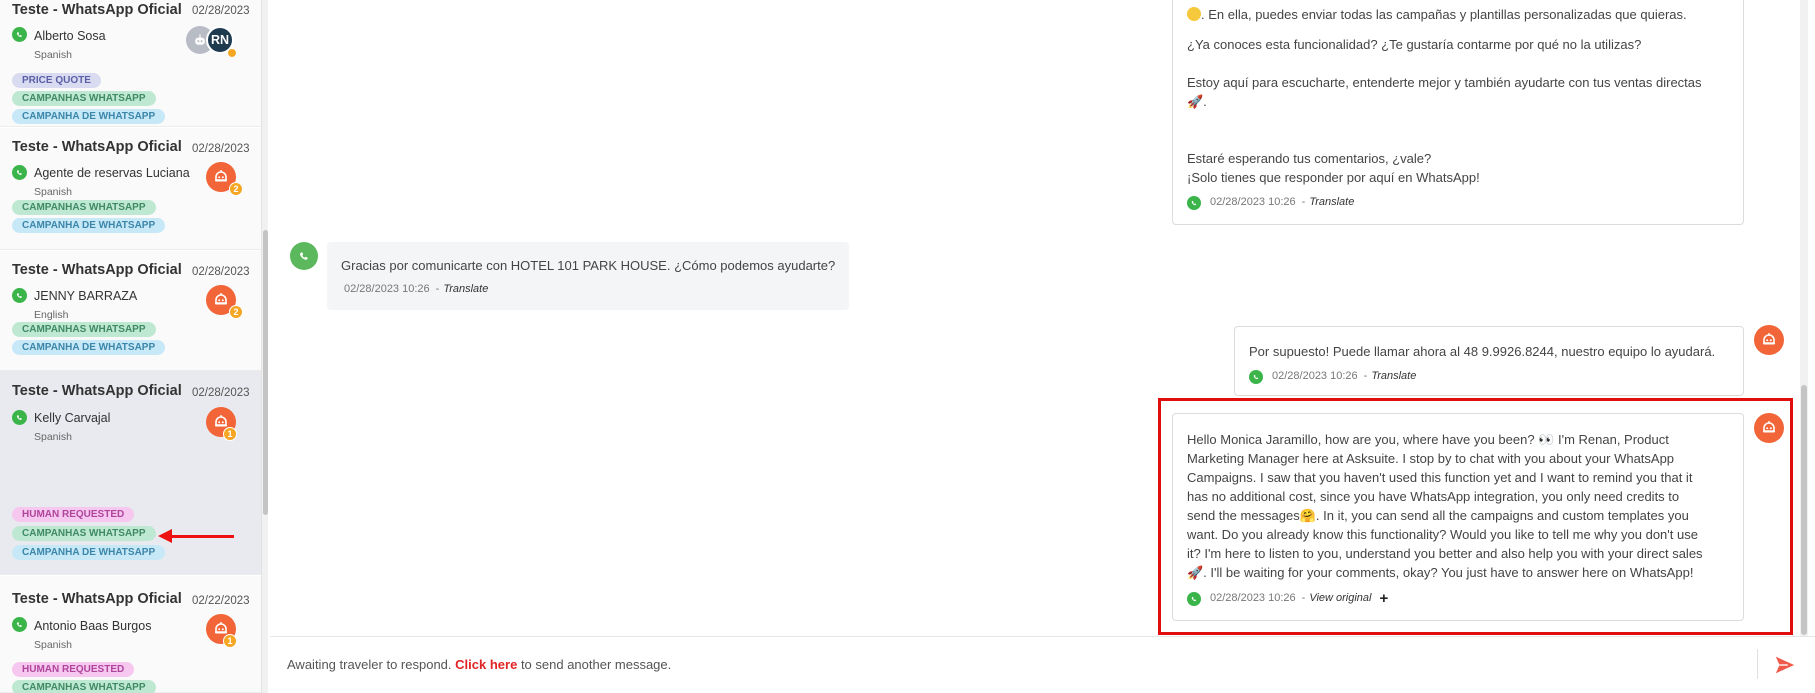  I want to click on contact-name: JENNY BARRAZA, so click(86, 296).